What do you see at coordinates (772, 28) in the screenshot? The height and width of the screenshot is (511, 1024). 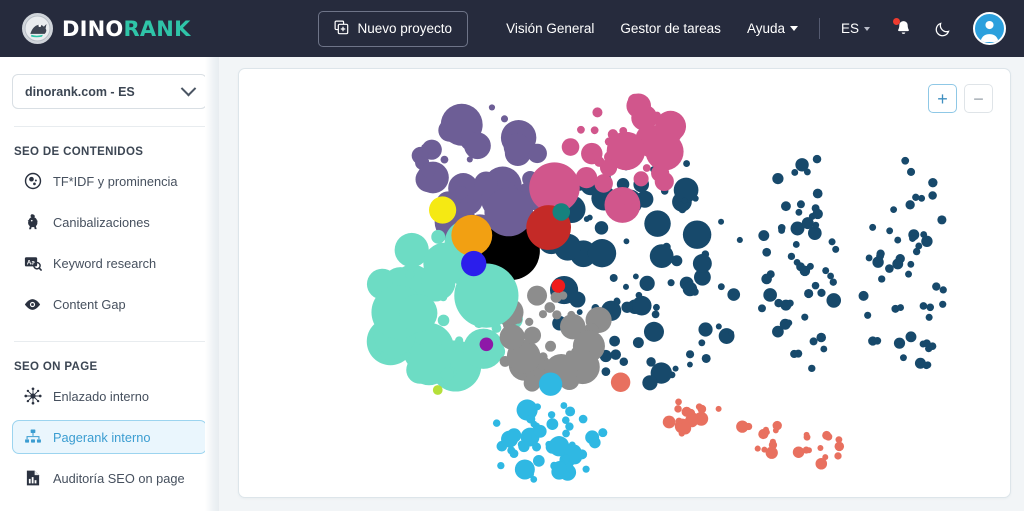 I see `nav-link-ayuda: Ayuda` at bounding box center [772, 28].